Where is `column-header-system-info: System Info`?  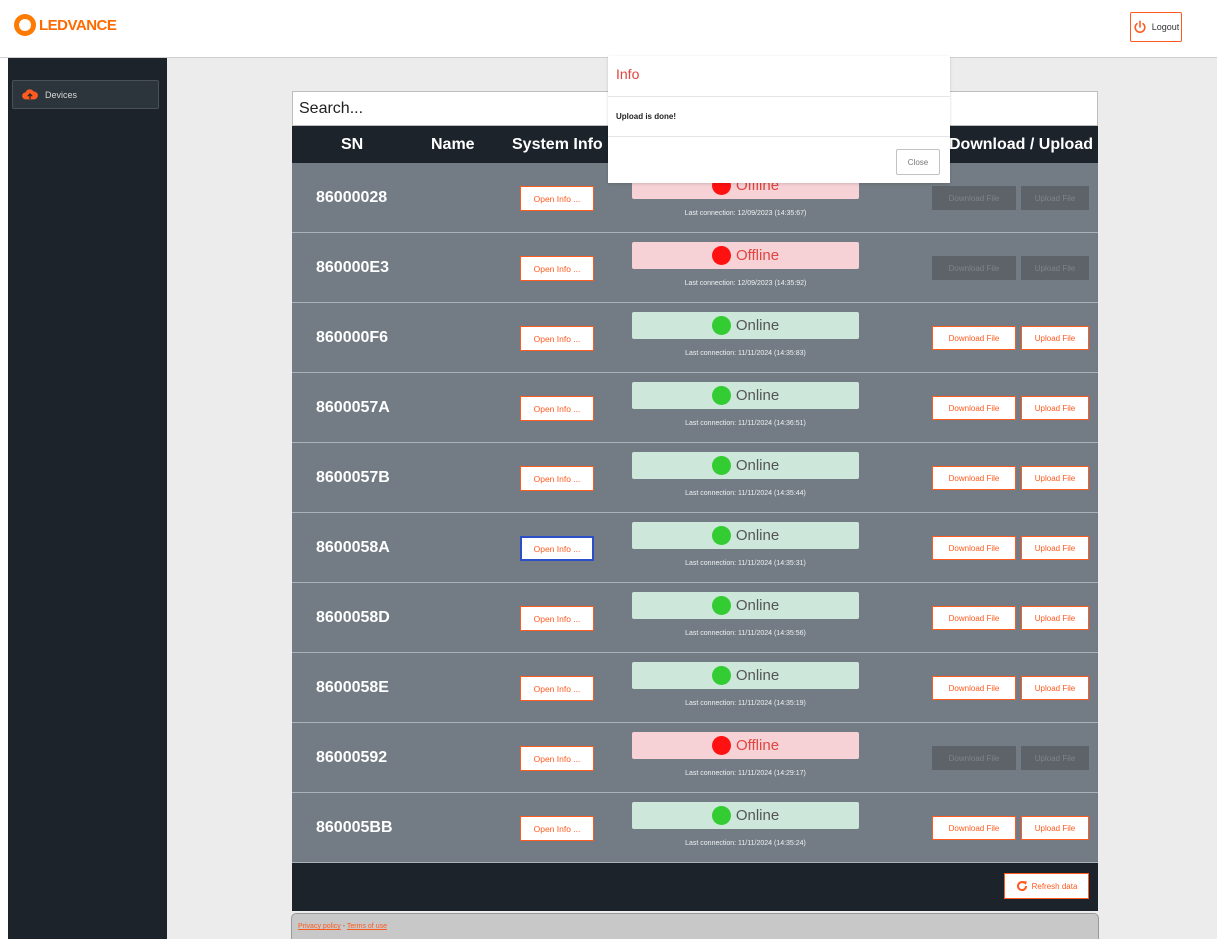 column-header-system-info: System Info is located at coordinates (557, 144).